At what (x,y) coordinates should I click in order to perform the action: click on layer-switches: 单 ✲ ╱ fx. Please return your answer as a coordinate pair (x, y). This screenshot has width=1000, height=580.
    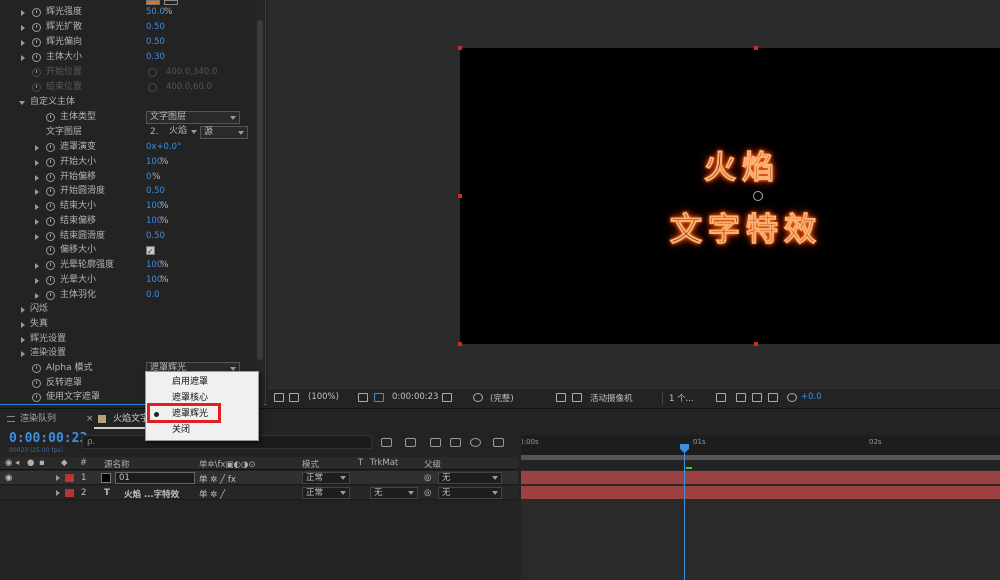
    Looking at the image, I should click on (217, 479).